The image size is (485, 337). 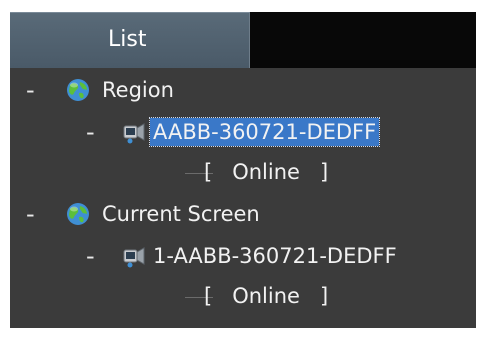 What do you see at coordinates (181, 214) in the screenshot?
I see `tree-node-label-current-screen: Current Screen` at bounding box center [181, 214].